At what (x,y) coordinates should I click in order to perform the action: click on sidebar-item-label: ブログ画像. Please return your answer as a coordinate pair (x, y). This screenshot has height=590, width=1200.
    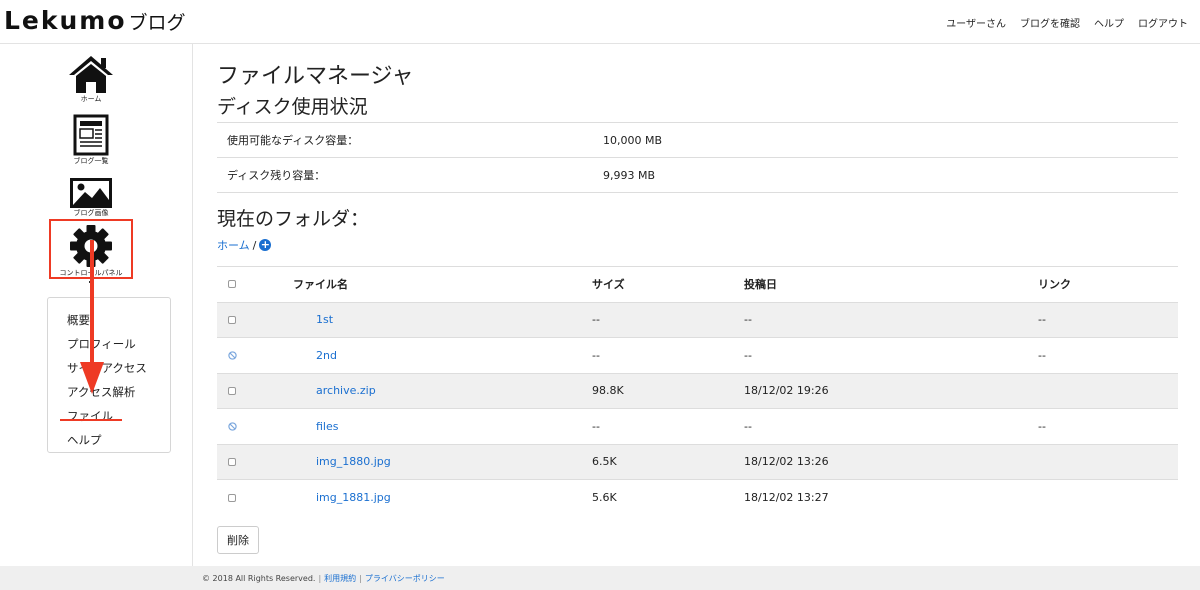
    Looking at the image, I should click on (91, 213).